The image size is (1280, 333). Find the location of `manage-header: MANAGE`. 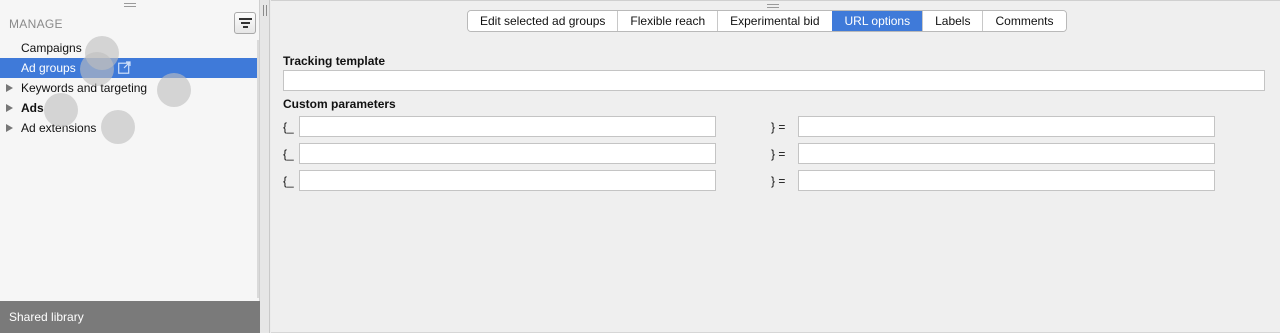

manage-header: MANAGE is located at coordinates (36, 24).